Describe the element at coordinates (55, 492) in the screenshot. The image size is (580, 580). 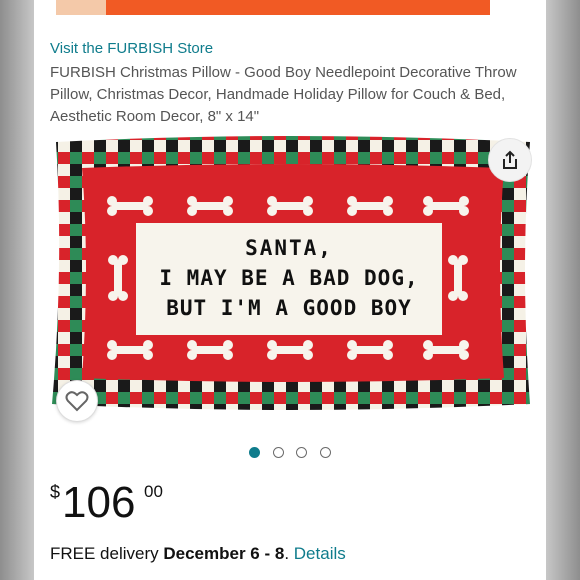
I see `price-currency: $` at that location.